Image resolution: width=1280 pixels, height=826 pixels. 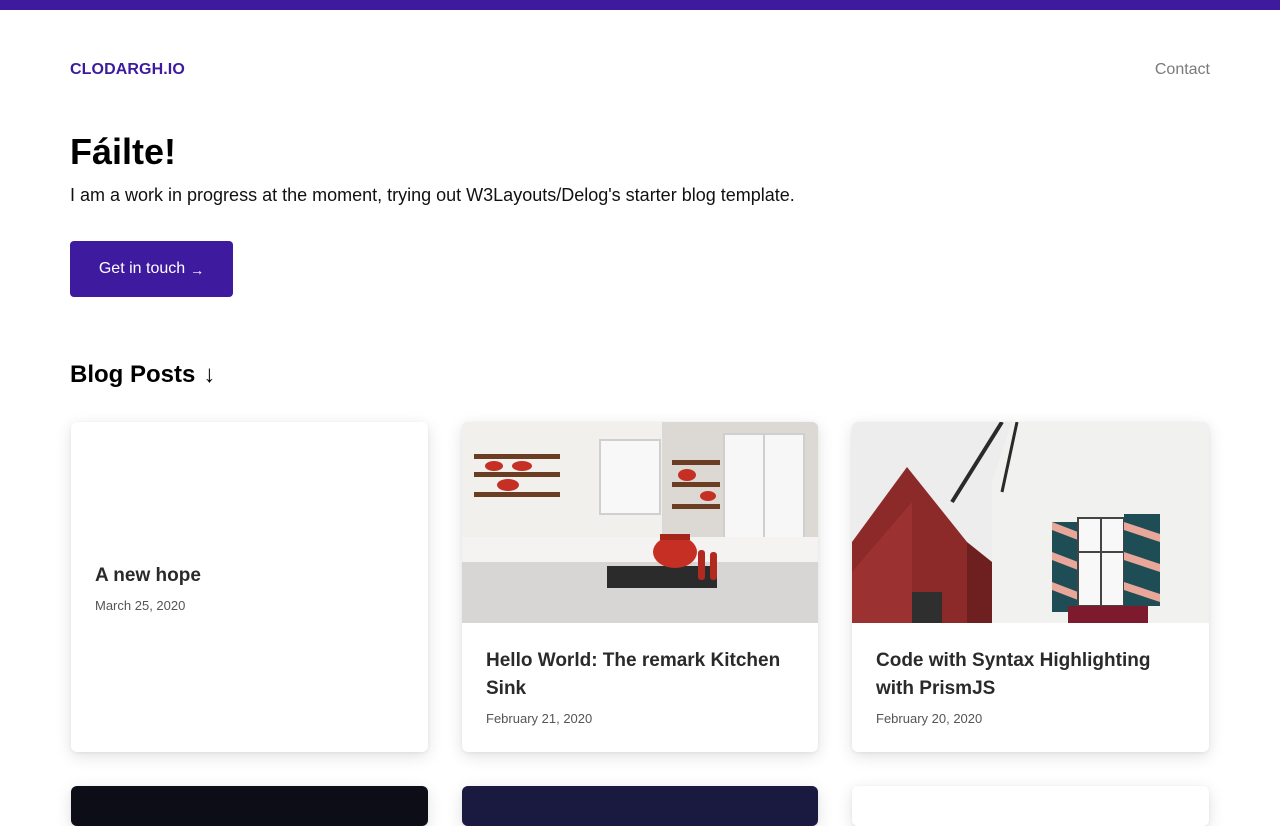 What do you see at coordinates (140, 605) in the screenshot?
I see `card-date: March 25, 2020` at bounding box center [140, 605].